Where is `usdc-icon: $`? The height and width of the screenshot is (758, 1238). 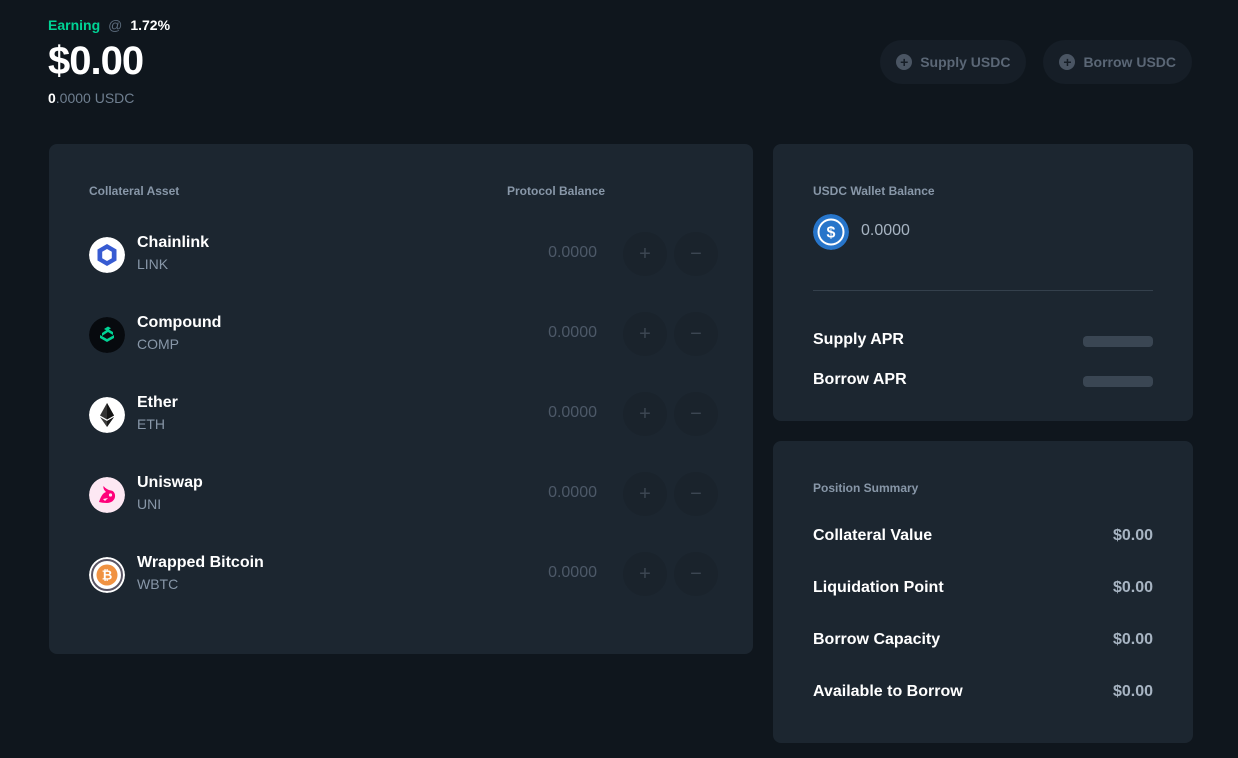 usdc-icon: $ is located at coordinates (831, 232).